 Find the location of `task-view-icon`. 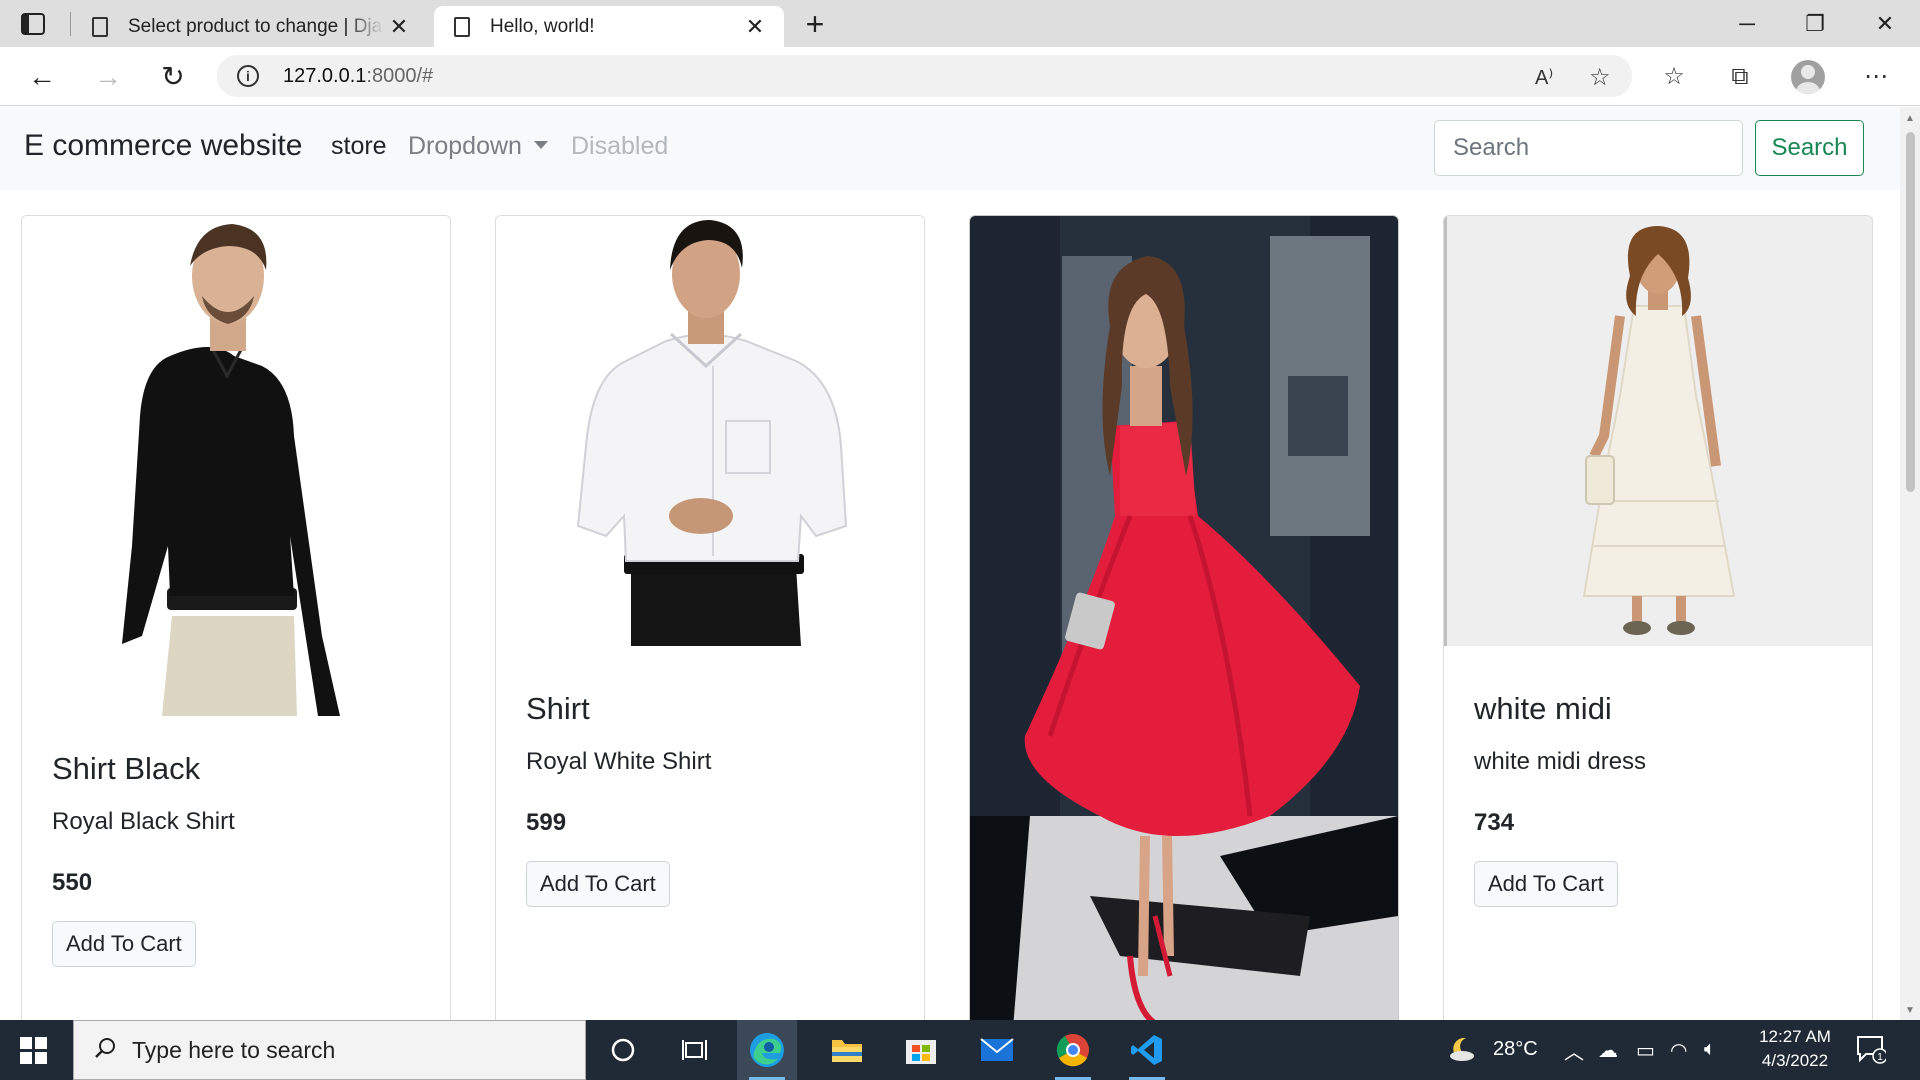

task-view-icon is located at coordinates (695, 1050).